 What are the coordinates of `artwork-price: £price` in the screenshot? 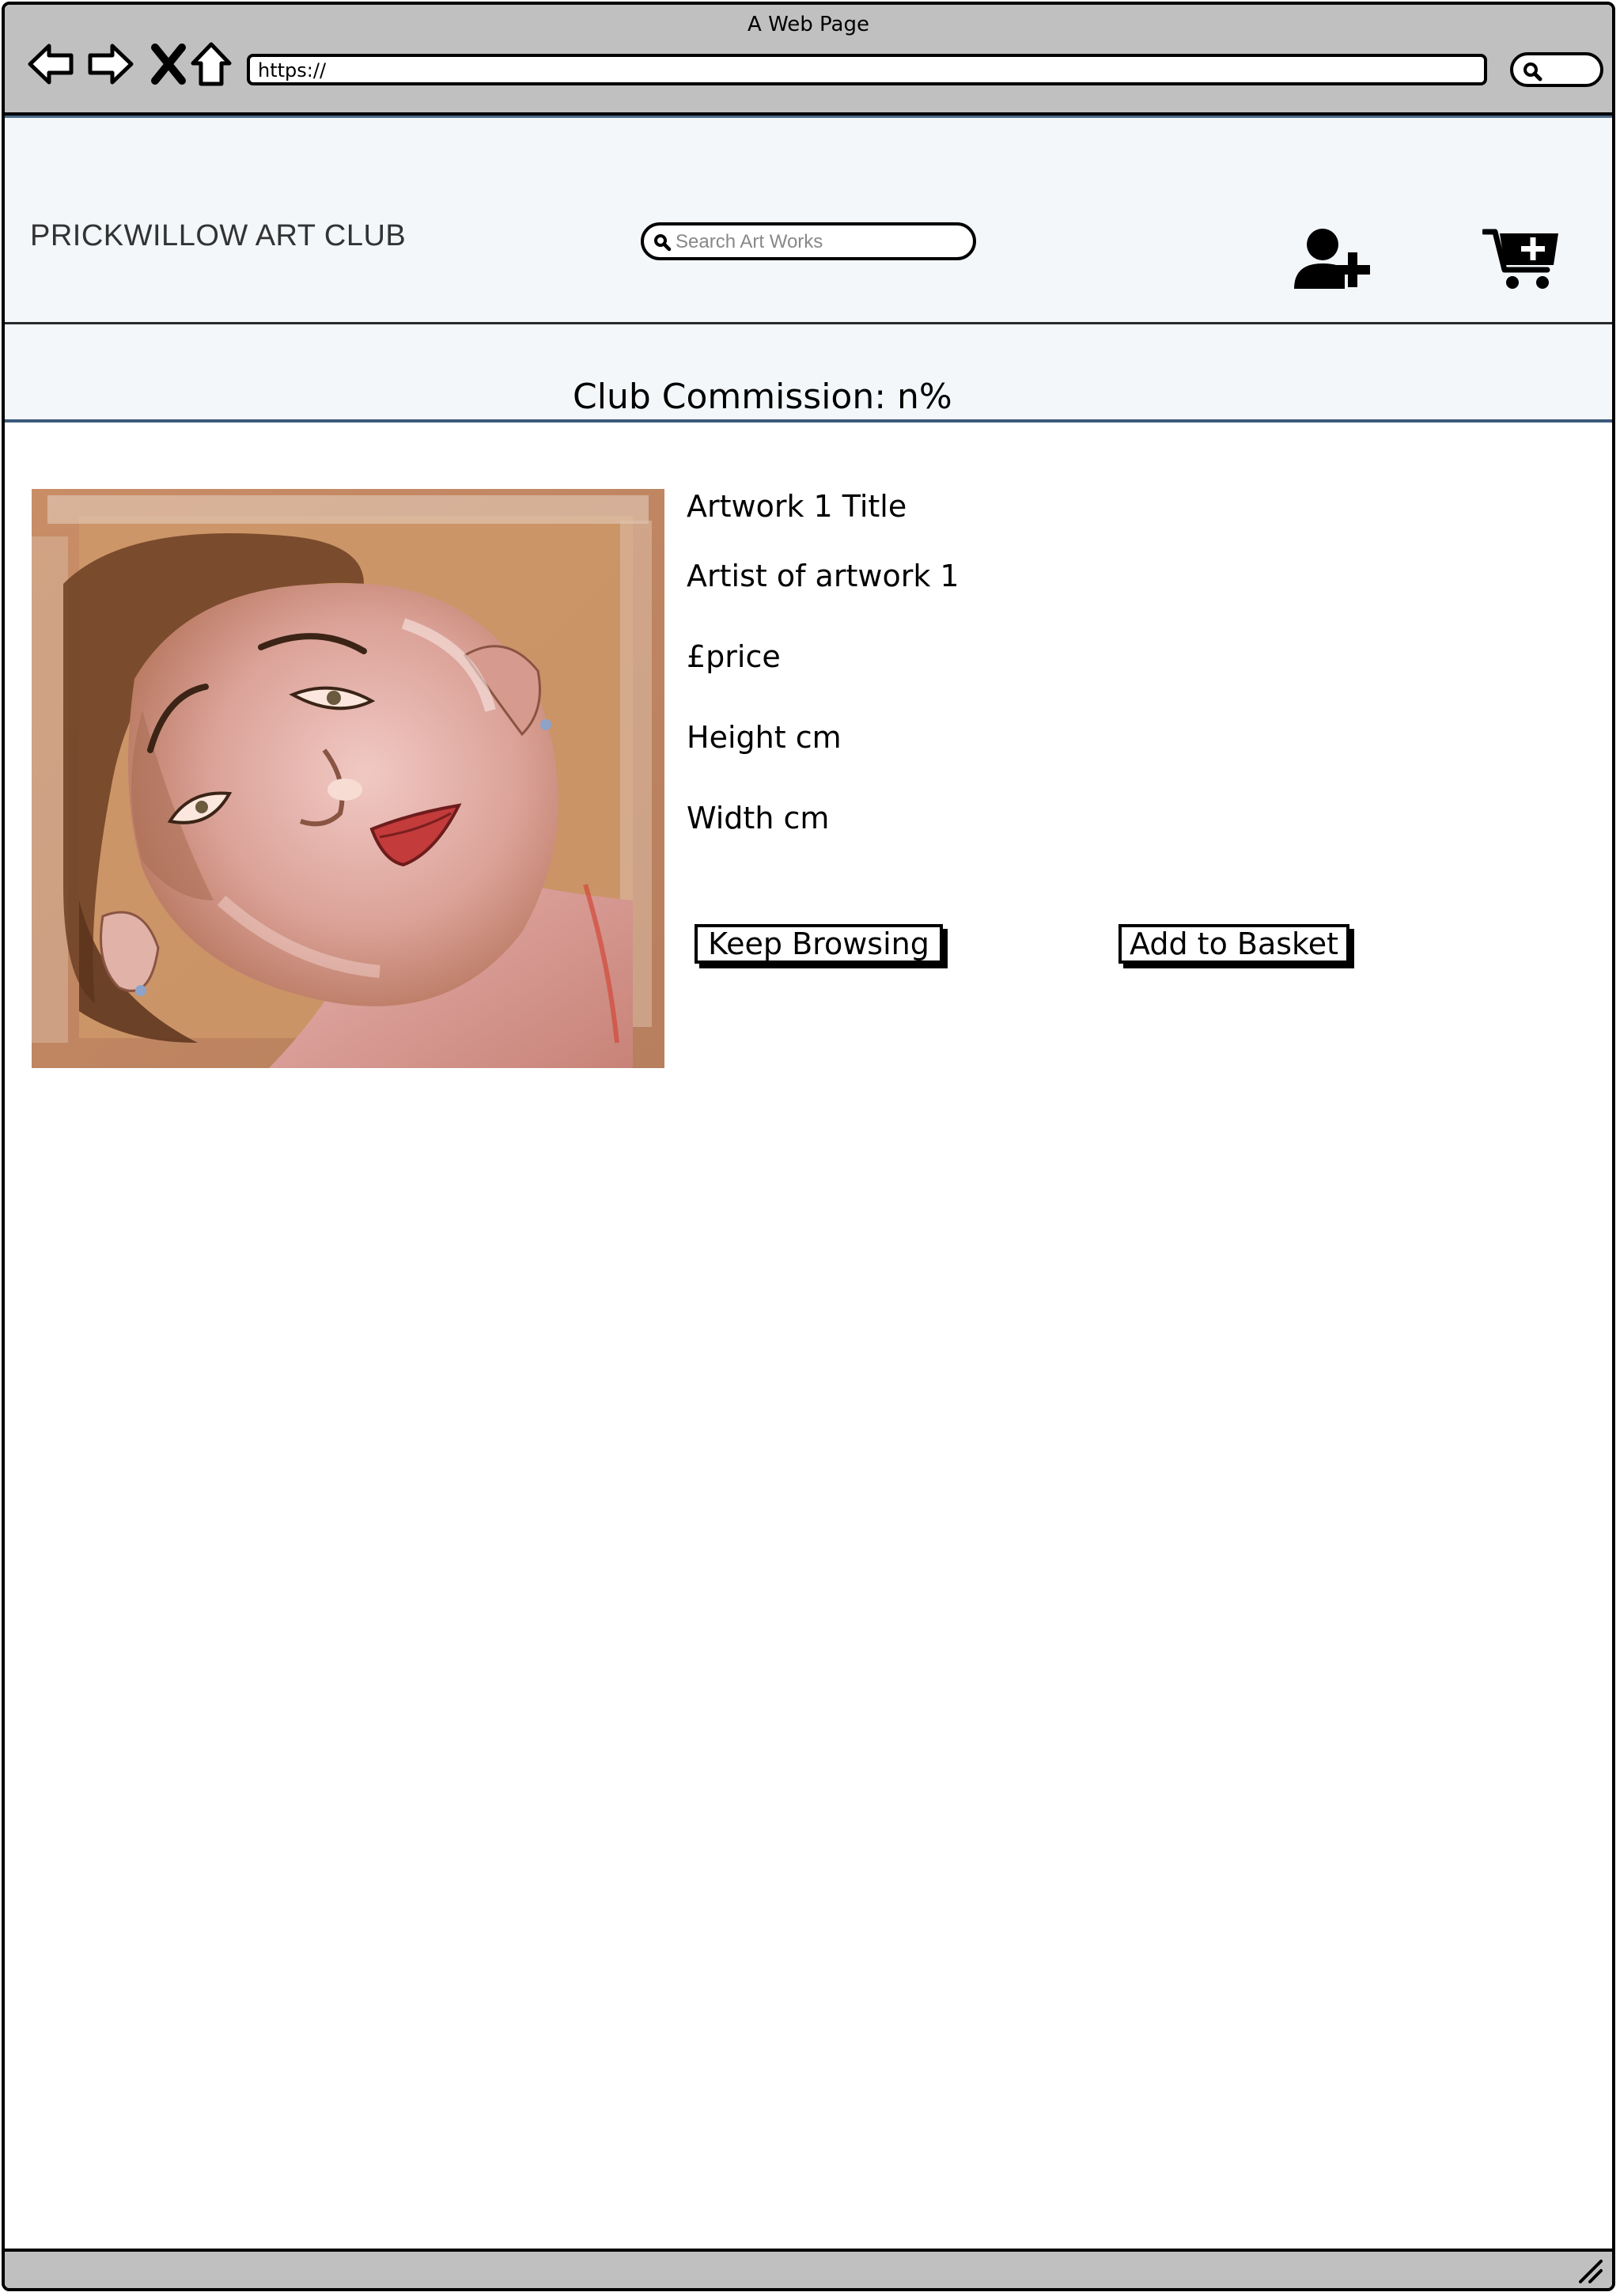 It's located at (734, 656).